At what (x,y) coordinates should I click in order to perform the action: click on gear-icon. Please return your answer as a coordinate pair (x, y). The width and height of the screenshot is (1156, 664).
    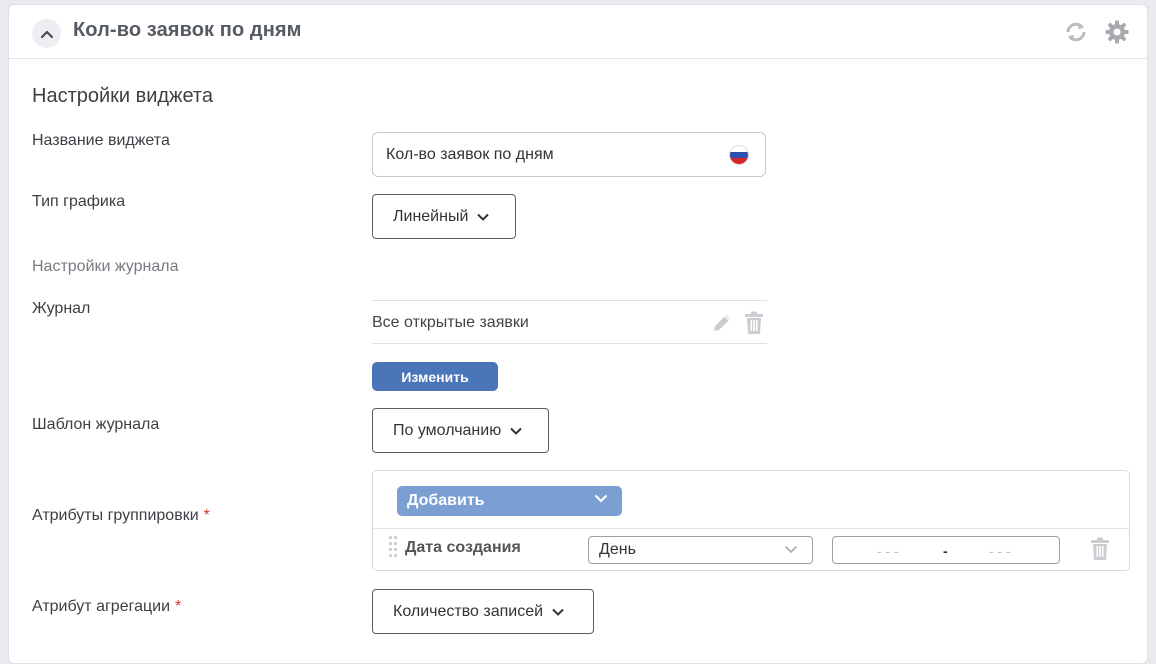
    Looking at the image, I should click on (1117, 32).